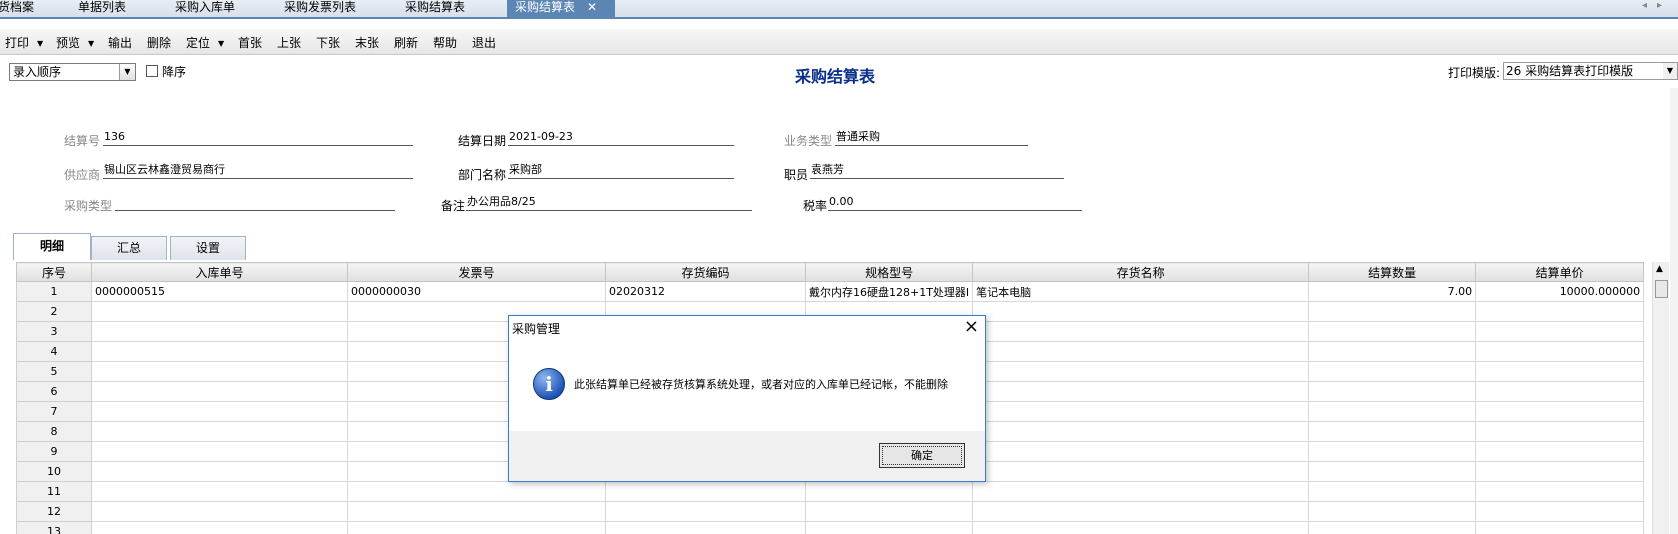  I want to click on supplier-field: 锡山区云林鑫澄贸易商行, so click(258, 171).